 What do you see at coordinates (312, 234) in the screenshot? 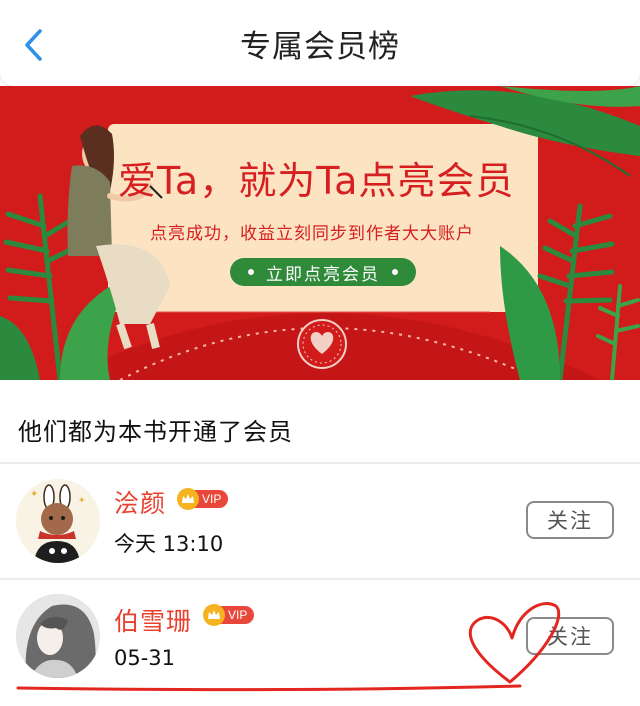
I see `banner-subtitle: 点亮成功，收益立刻同步到作者大大账户` at bounding box center [312, 234].